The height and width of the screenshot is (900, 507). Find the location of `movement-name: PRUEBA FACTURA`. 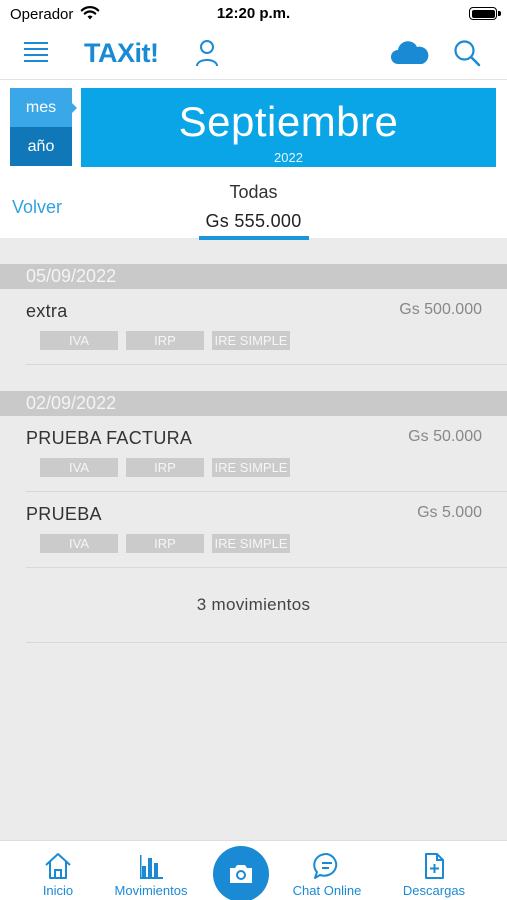

movement-name: PRUEBA FACTURA is located at coordinates (109, 438).